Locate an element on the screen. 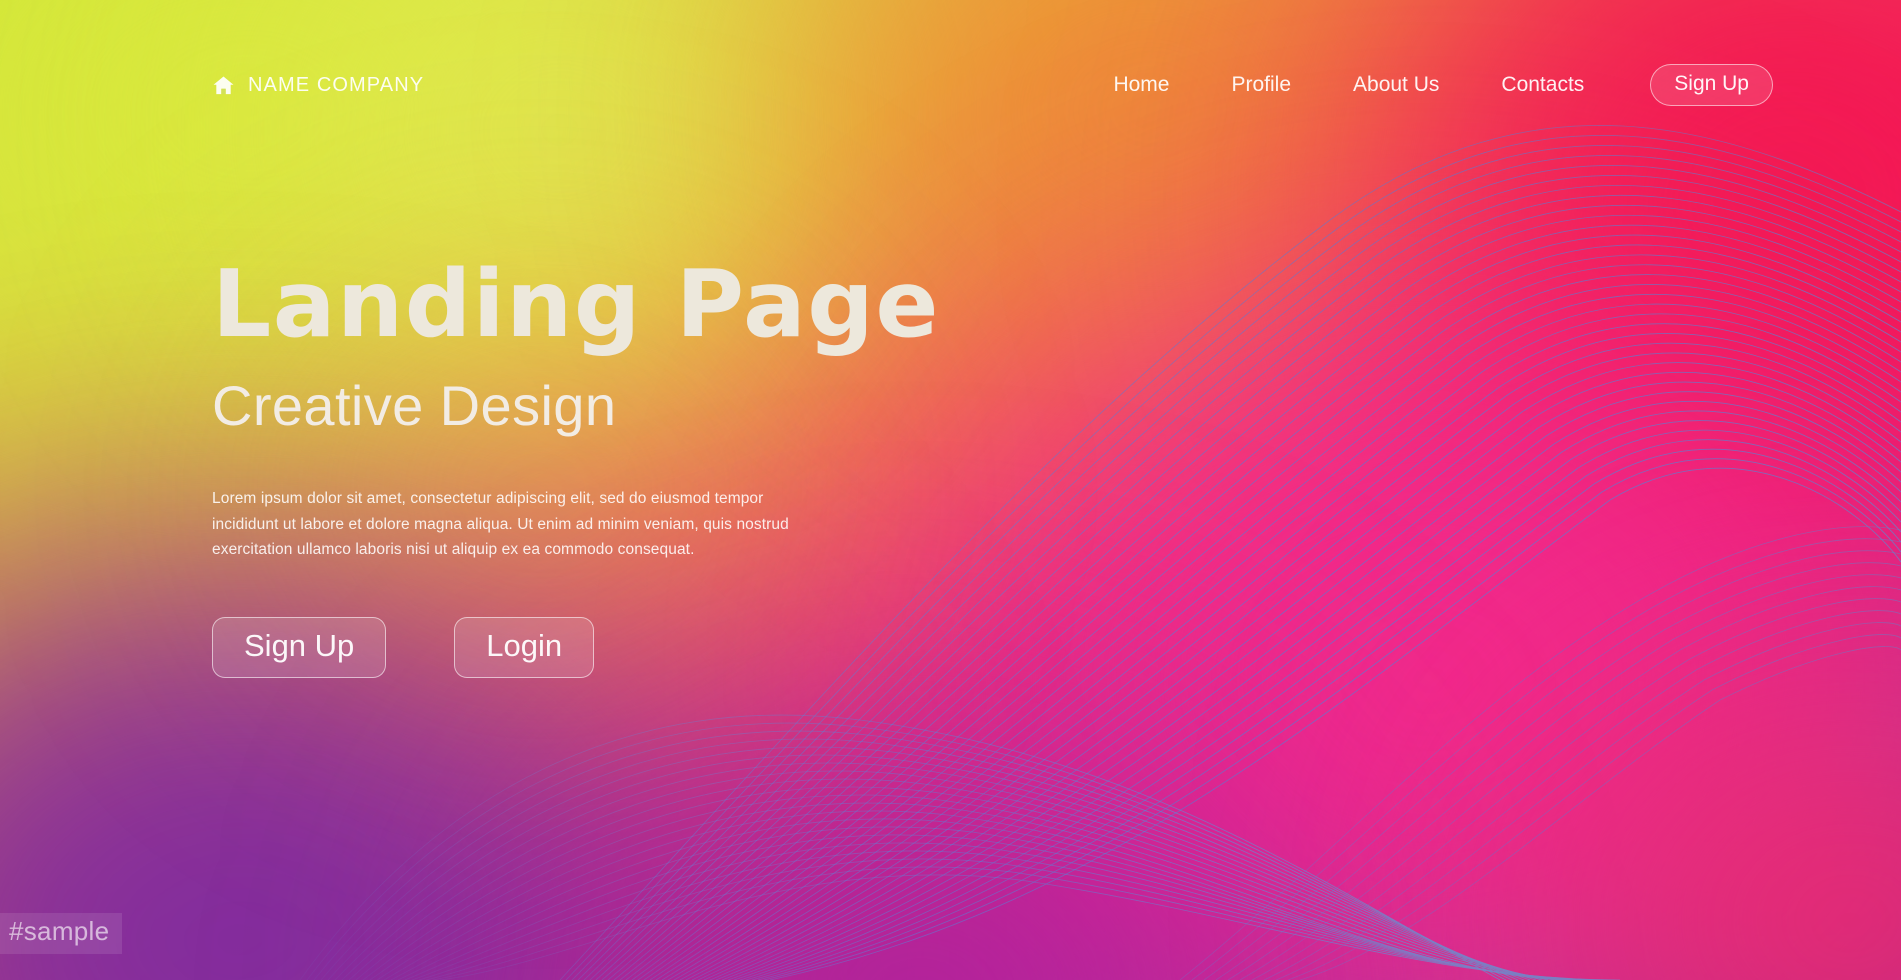 Image resolution: width=1901 pixels, height=980 pixels. hero-cta-group: Sign Up Login is located at coordinates (562, 647).